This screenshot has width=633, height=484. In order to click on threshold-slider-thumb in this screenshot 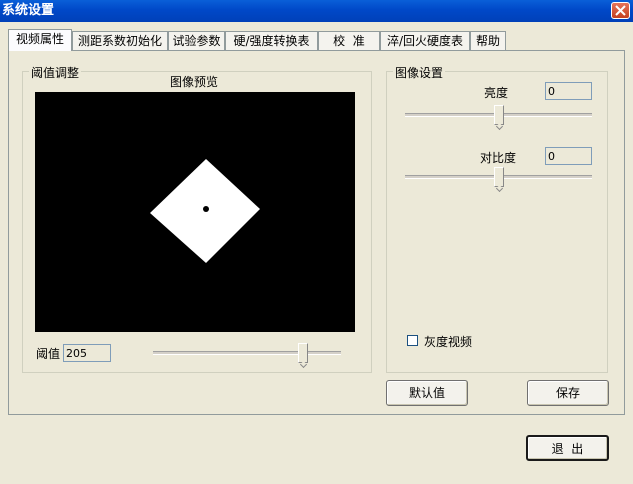, I will do `click(303, 353)`.